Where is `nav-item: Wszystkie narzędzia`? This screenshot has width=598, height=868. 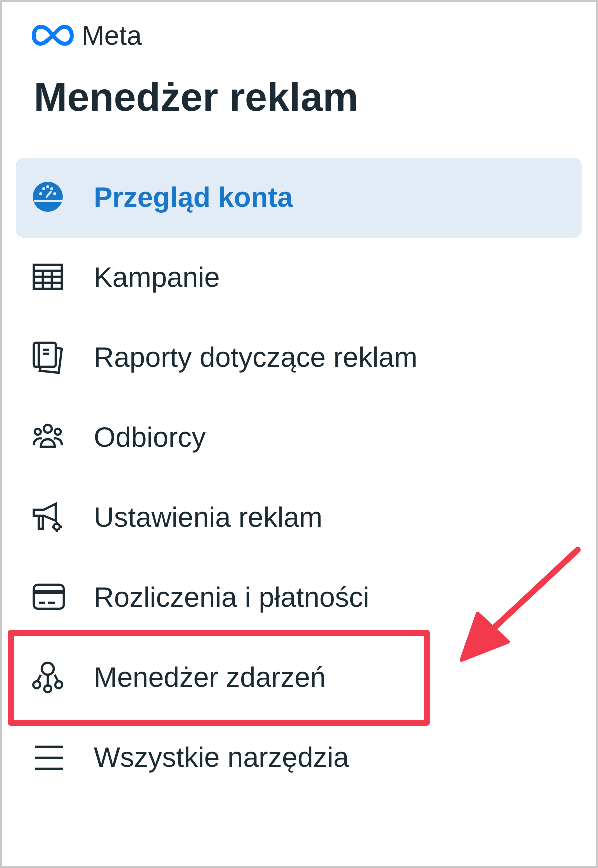 nav-item: Wszystkie narzędzia is located at coordinates (191, 758).